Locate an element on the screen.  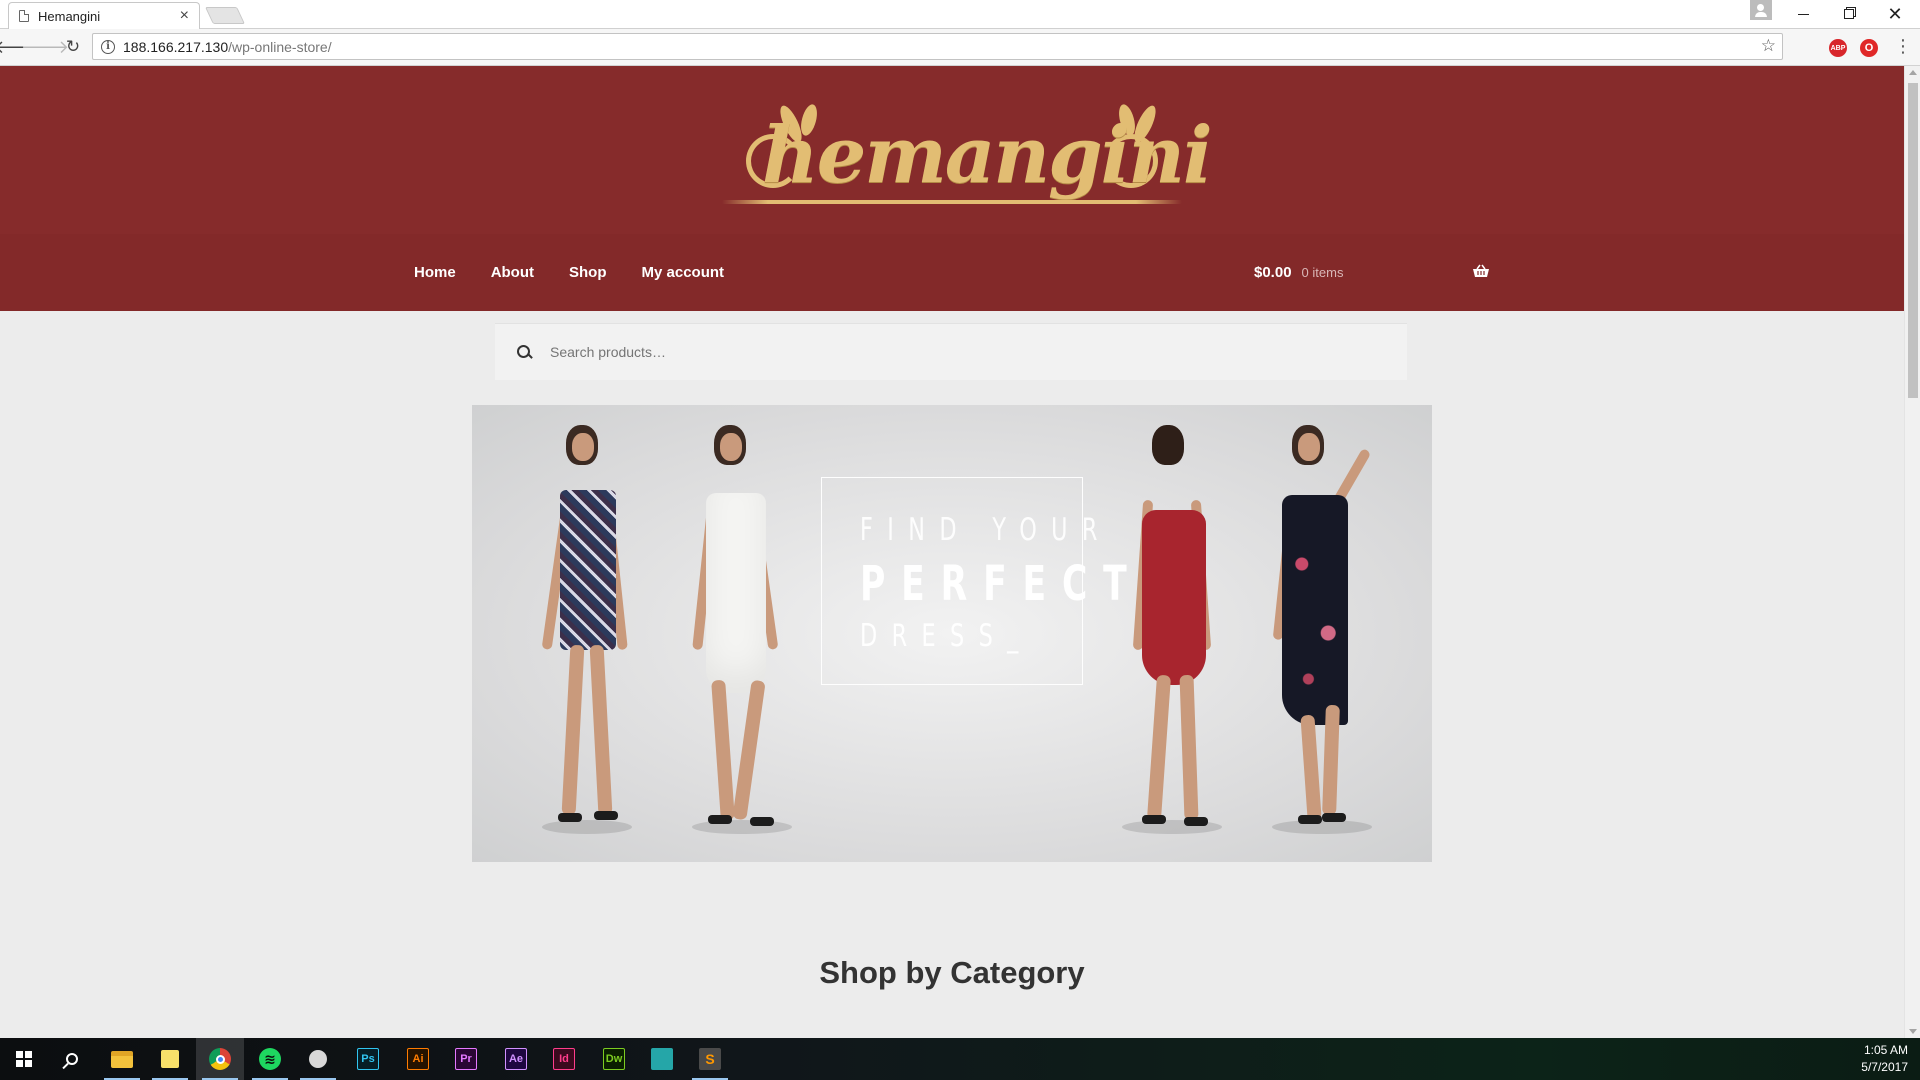
system-clock: 1:05 AM 5/7/2017 is located at coordinates (1884, 1059).